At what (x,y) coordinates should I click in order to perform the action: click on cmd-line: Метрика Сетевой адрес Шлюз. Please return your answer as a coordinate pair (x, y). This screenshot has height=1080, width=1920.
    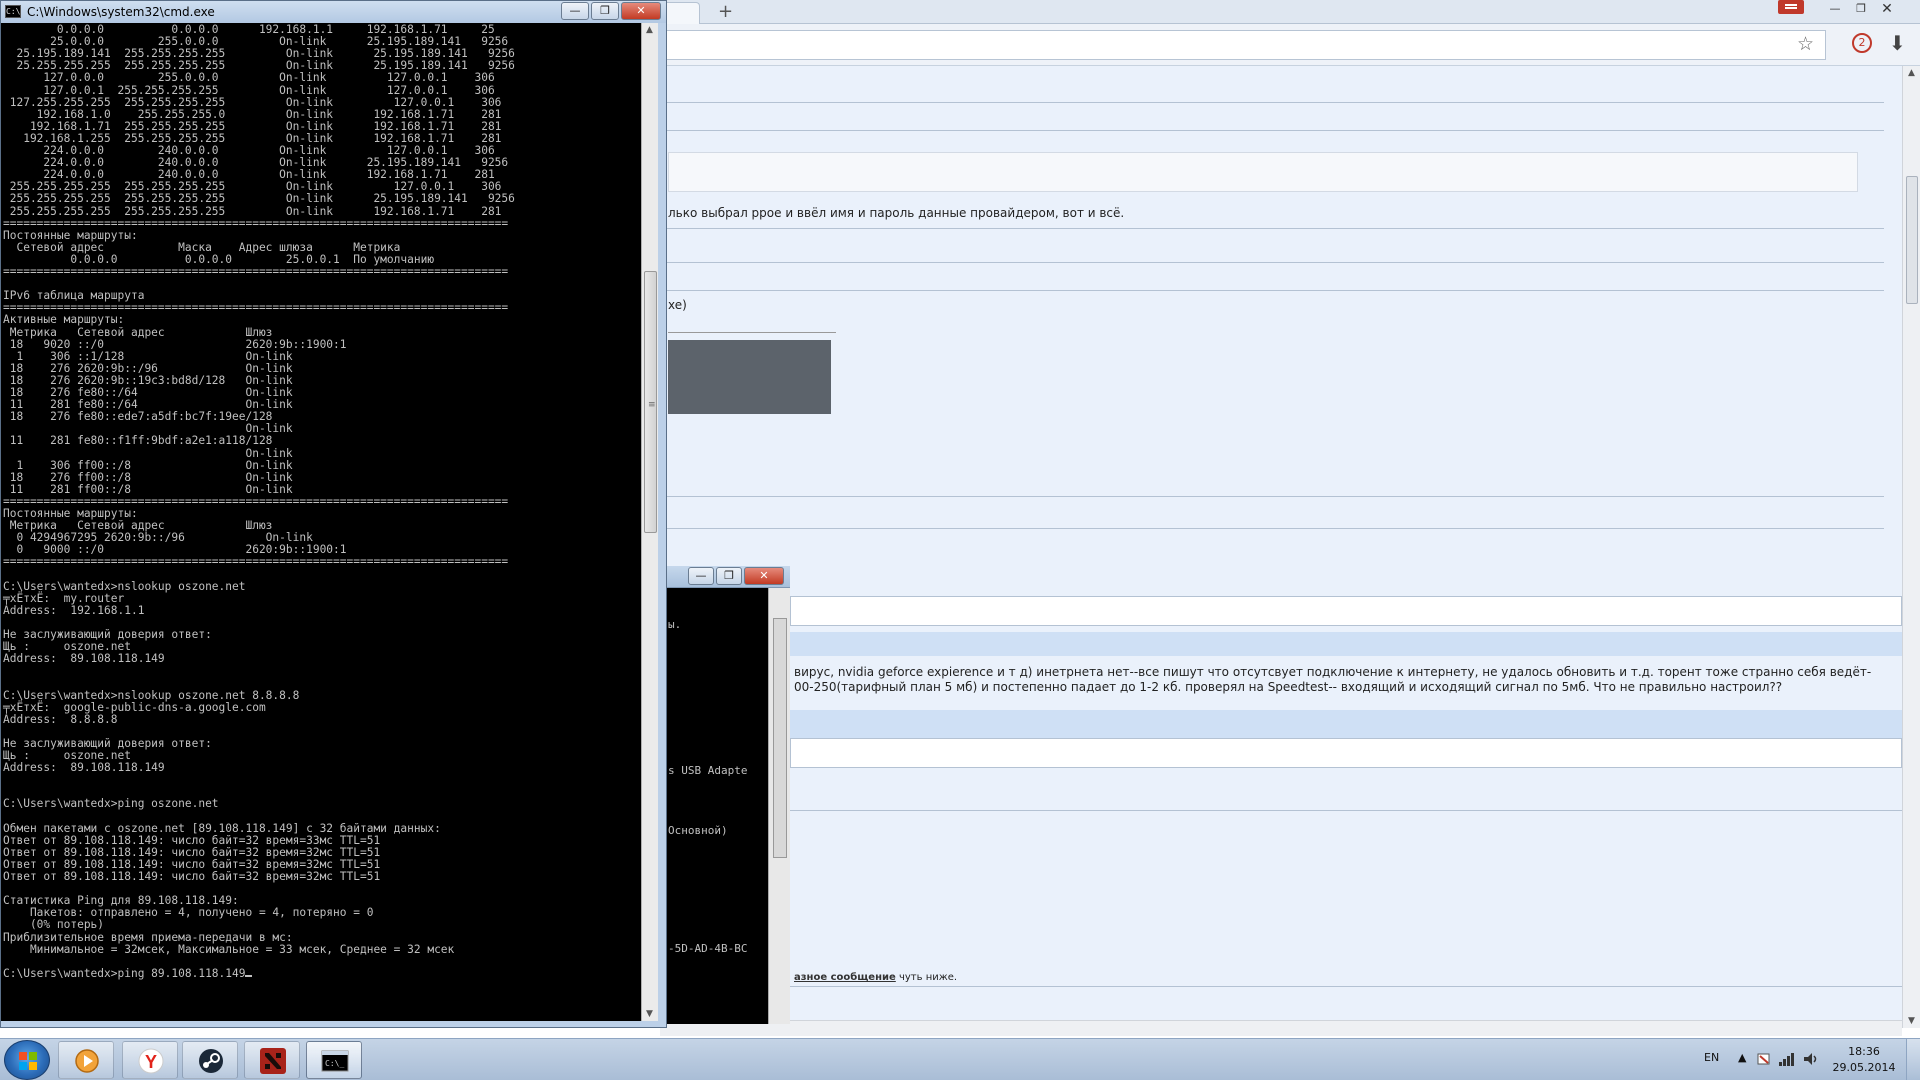
    Looking at the image, I should click on (138, 332).